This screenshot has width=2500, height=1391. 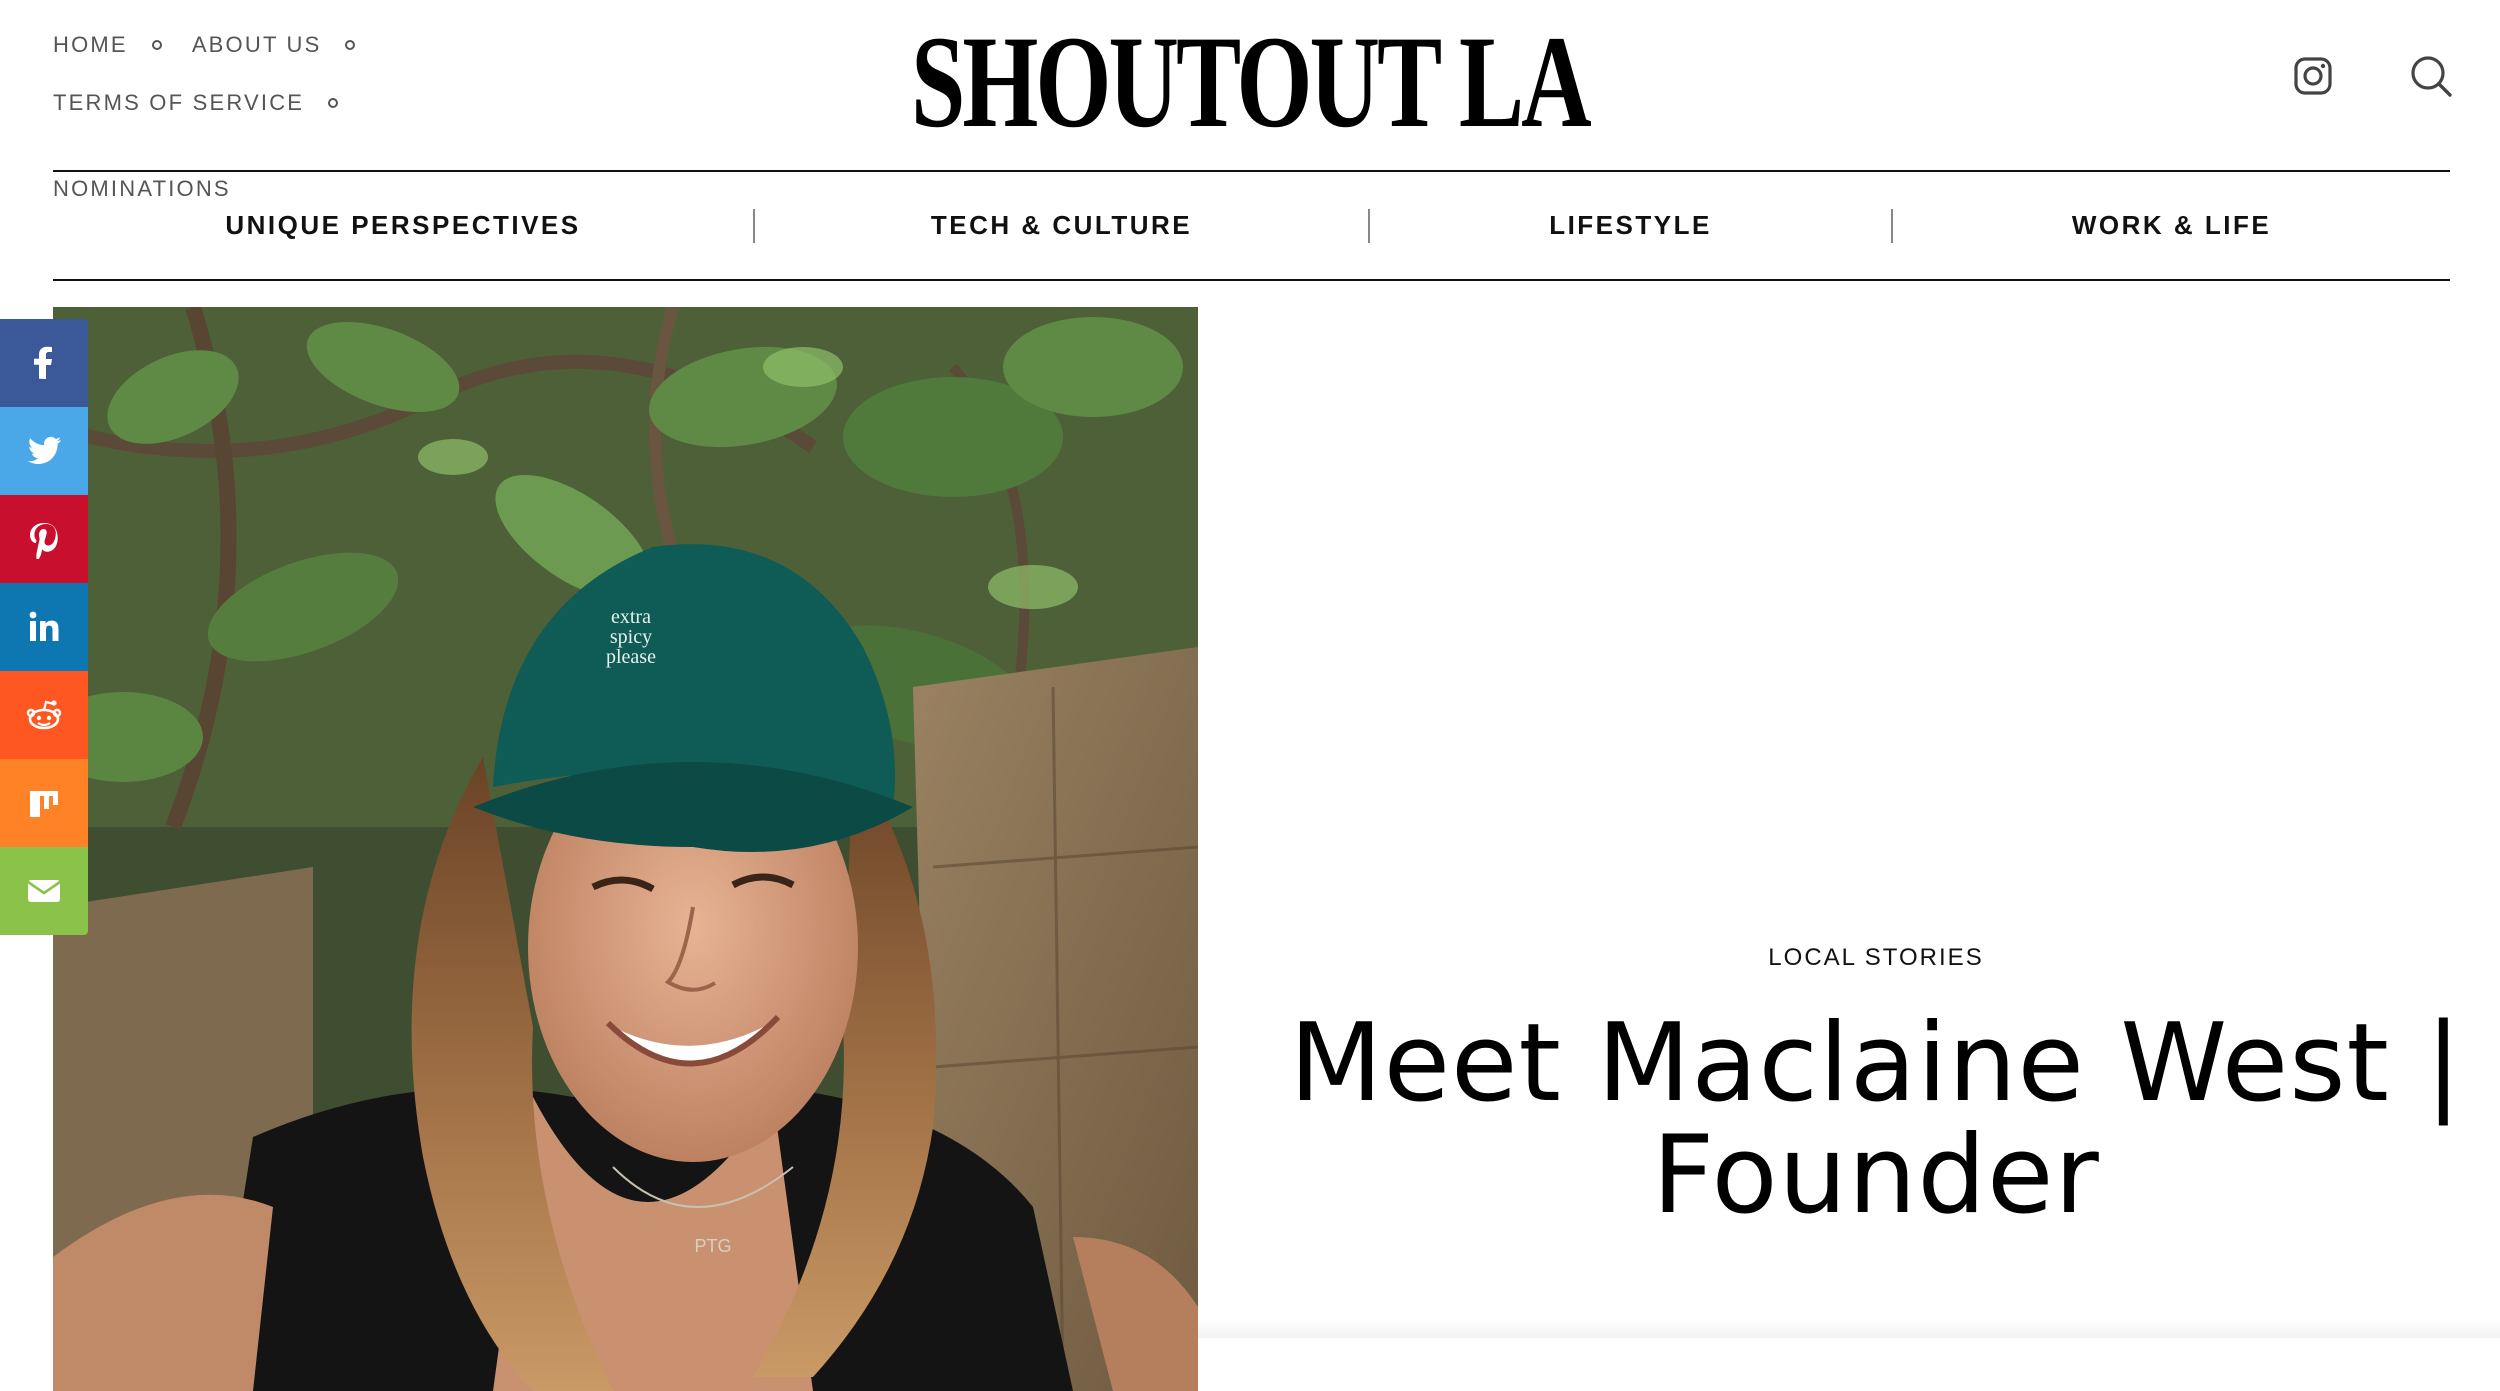 I want to click on header-icons, so click(x=2372, y=76).